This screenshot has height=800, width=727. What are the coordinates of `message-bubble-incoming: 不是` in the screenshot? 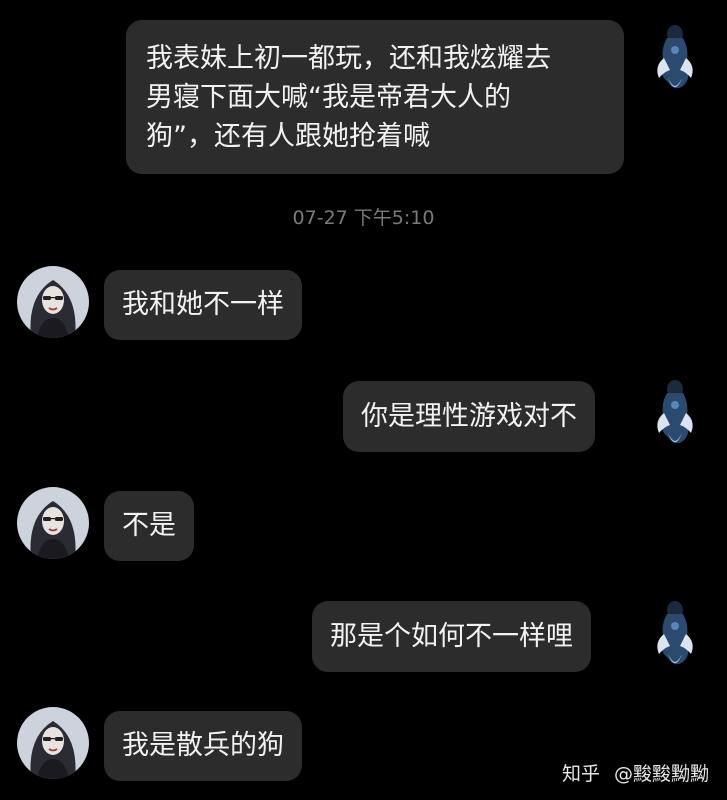 It's located at (149, 526).